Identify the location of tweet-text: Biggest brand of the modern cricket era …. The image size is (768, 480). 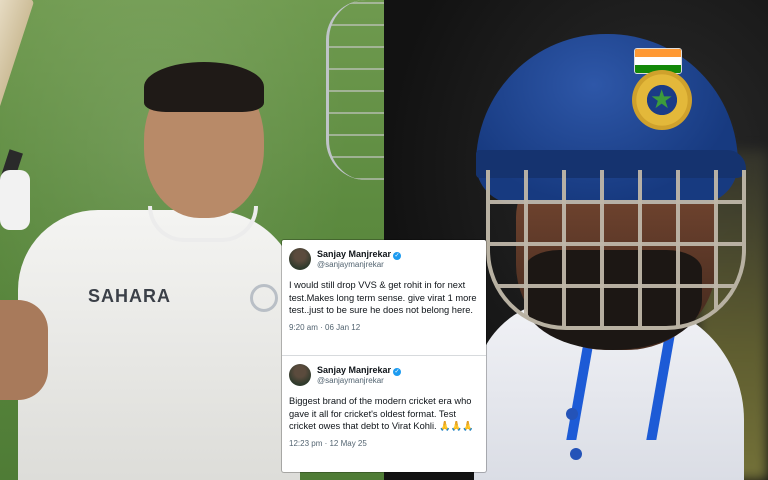
(381, 414).